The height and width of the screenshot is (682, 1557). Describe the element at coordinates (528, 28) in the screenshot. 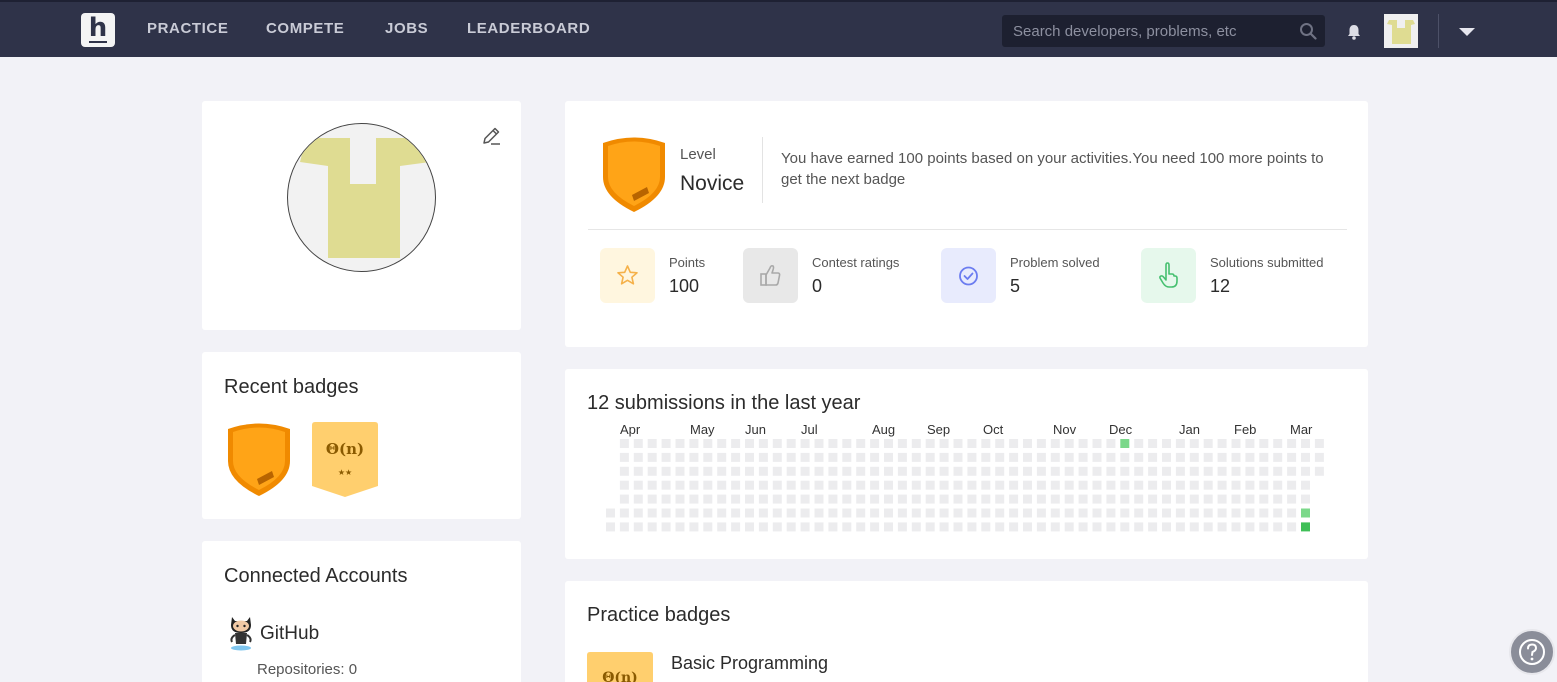

I see `nav-leaderboard: LEADERBOARD` at that location.